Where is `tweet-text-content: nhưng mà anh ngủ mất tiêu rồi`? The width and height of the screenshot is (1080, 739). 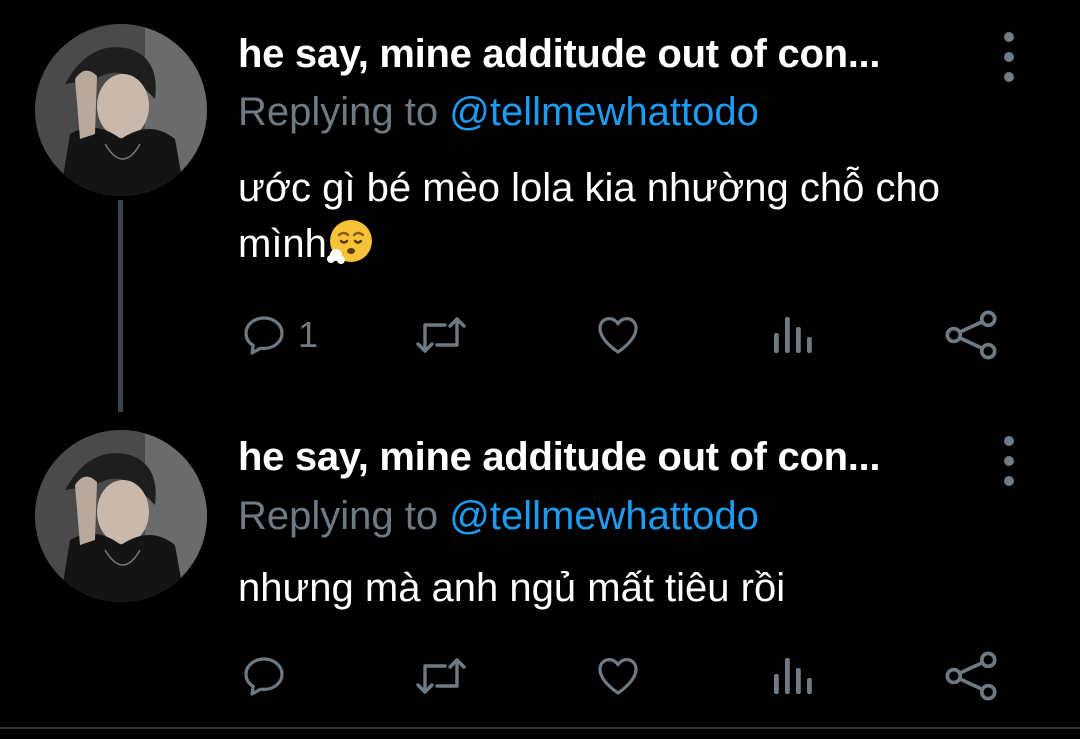 tweet-text-content: nhưng mà anh ngủ mất tiêu rồi is located at coordinates (512, 588).